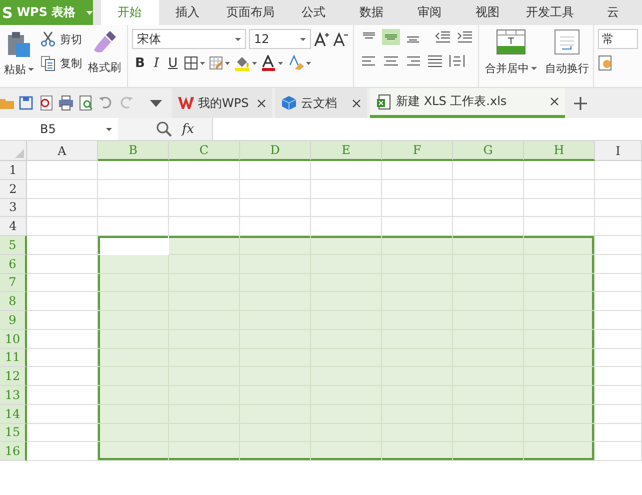 The height and width of the screenshot is (495, 642). I want to click on insert-function-button: fx, so click(188, 129).